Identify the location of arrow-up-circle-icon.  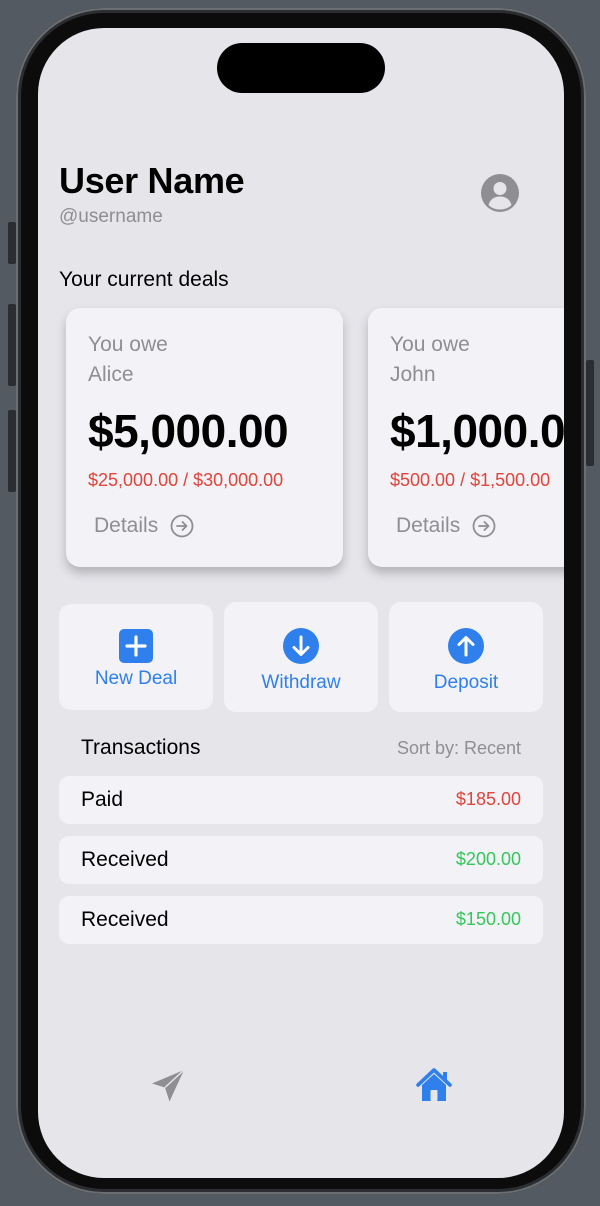
(466, 646).